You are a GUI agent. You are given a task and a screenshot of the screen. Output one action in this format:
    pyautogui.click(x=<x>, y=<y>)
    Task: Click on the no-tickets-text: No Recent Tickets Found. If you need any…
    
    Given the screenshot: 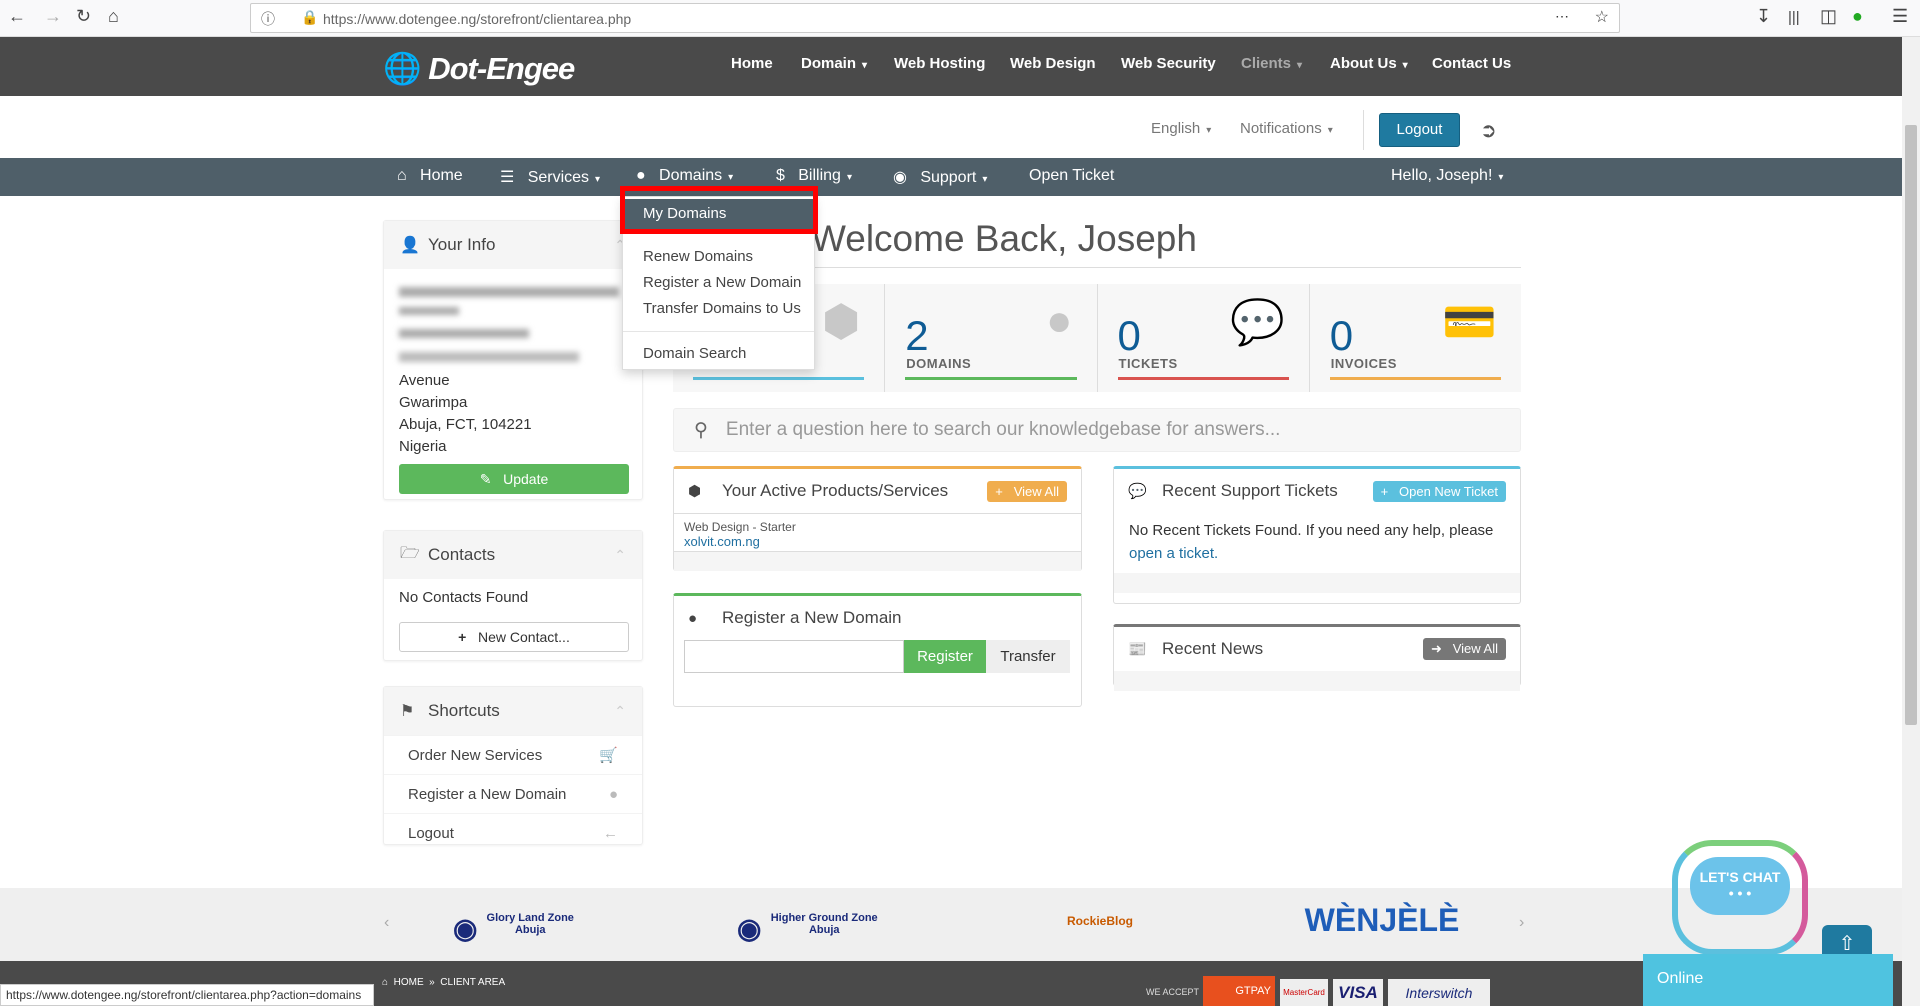 What is the action you would take?
    pyautogui.click(x=1311, y=530)
    